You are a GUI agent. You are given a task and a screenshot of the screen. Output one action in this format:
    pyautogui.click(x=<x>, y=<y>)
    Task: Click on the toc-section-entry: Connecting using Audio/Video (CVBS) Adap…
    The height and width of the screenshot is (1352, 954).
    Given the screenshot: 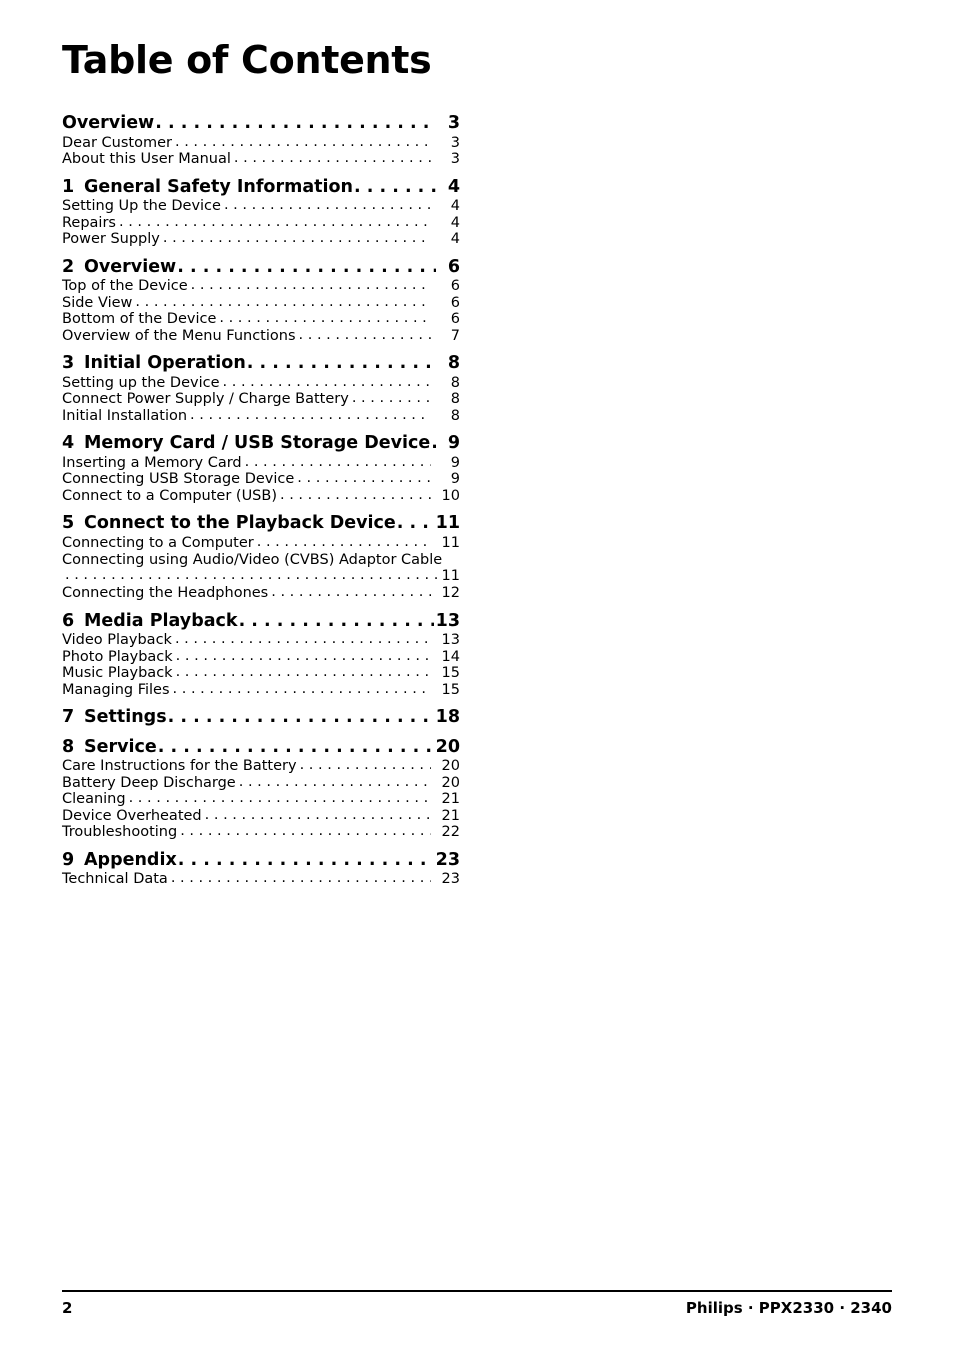 What is the action you would take?
    pyautogui.click(x=262, y=568)
    